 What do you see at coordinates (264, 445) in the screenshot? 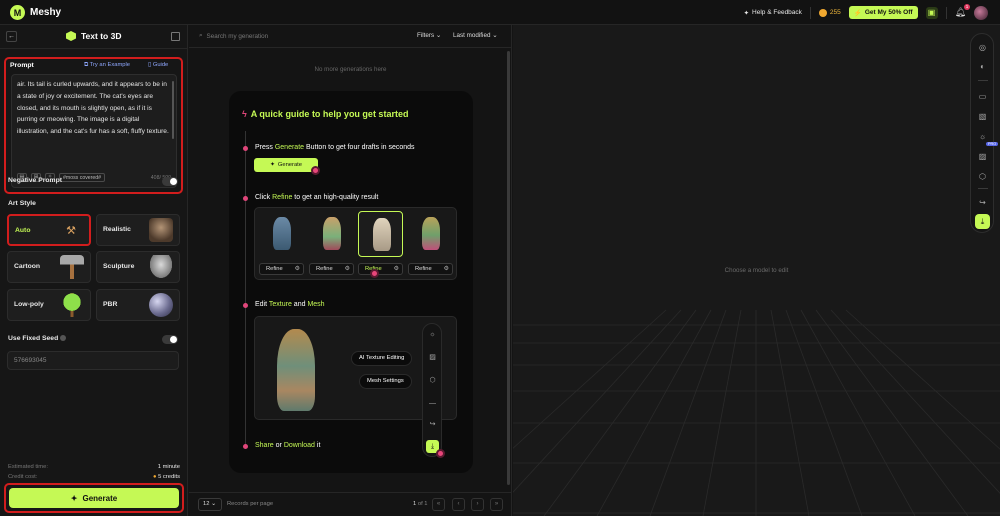
I see `step-highlight: Share` at bounding box center [264, 445].